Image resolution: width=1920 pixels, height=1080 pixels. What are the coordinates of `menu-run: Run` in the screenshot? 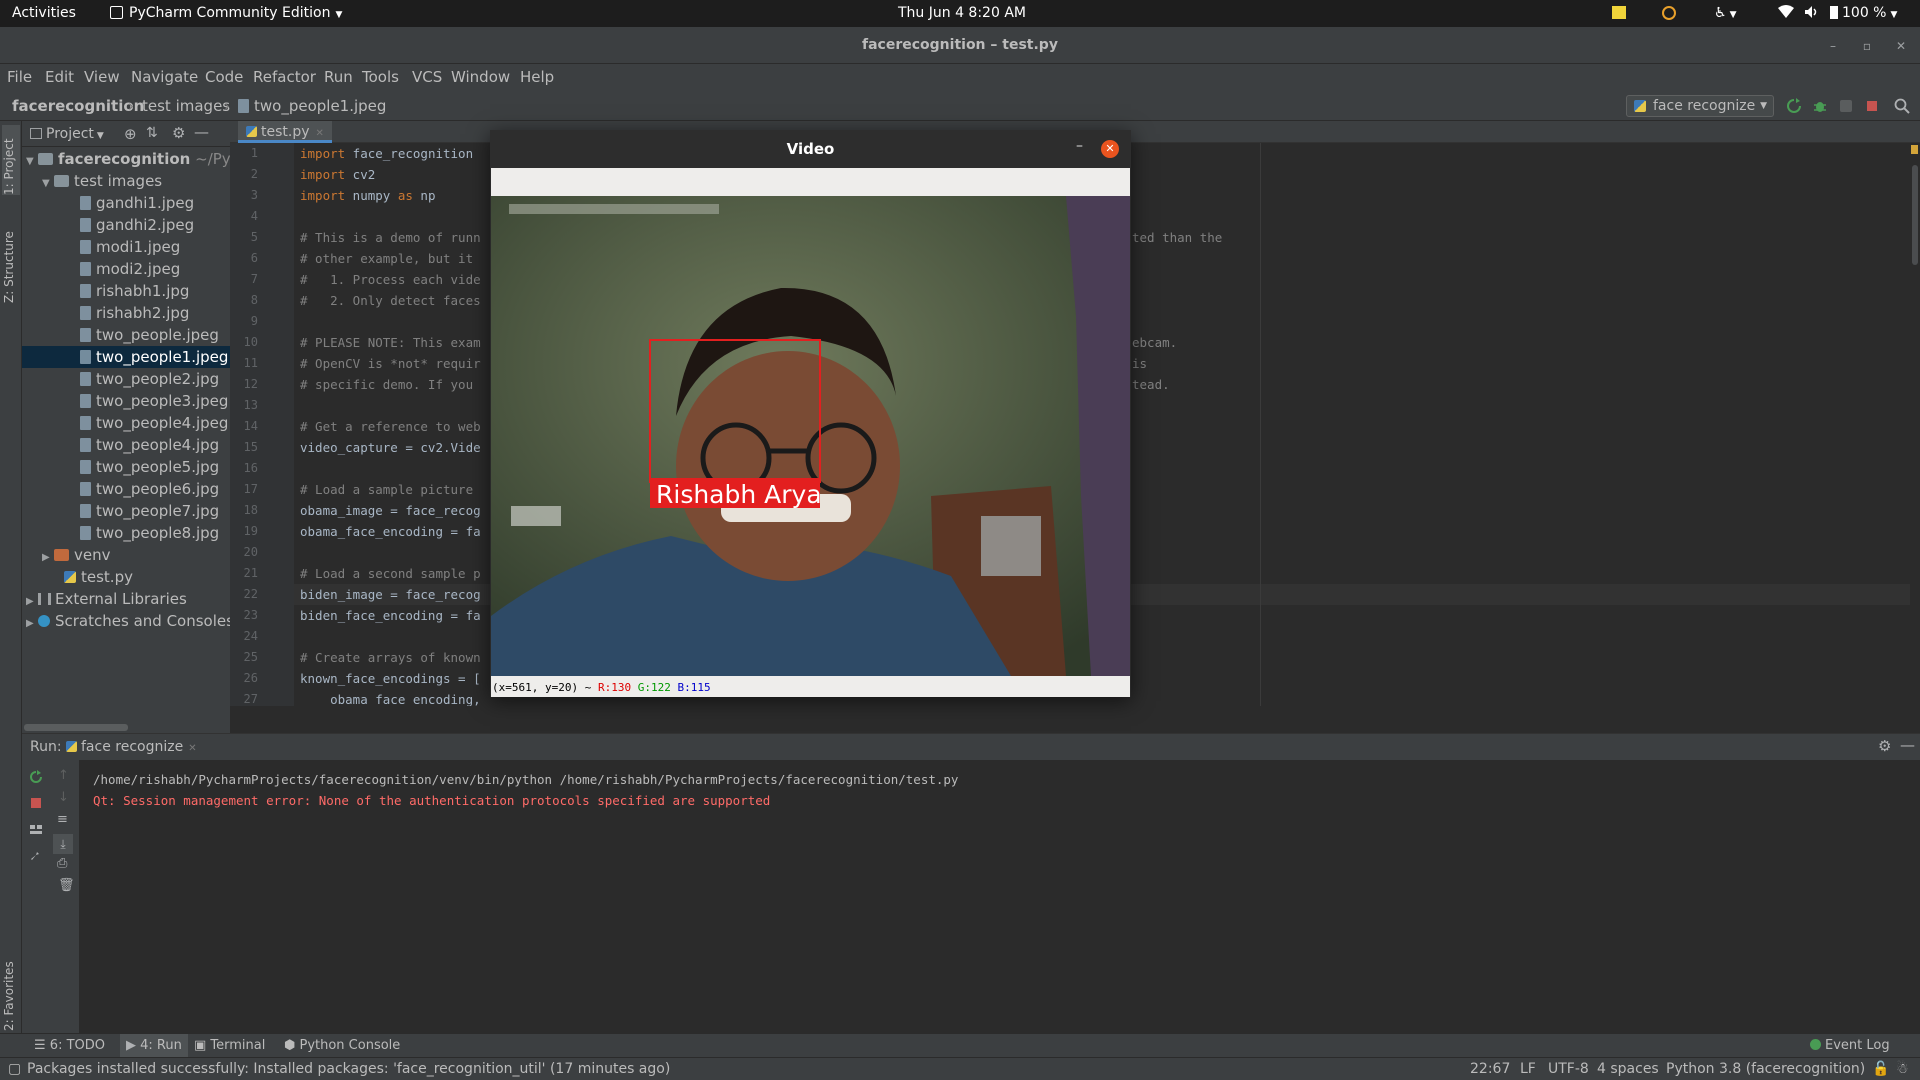 It's located at (338, 77).